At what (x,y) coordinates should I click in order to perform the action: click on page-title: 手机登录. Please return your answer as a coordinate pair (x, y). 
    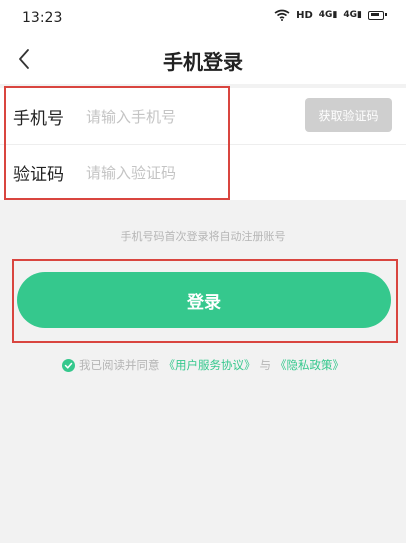
    Looking at the image, I should click on (203, 62).